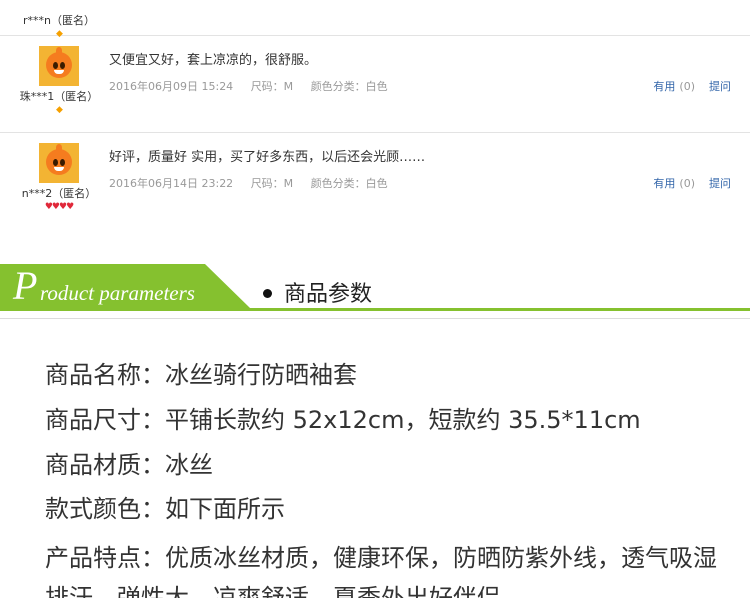 Image resolution: width=750 pixels, height=598 pixels. I want to click on param-row: 款式颜色：如下面所示, so click(165, 506).